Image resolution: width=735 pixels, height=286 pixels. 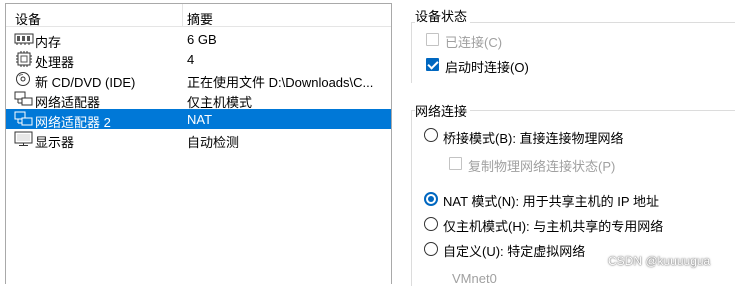 I want to click on device-row-network-adapter: 网络适配器 仅主机模式, so click(x=198, y=99).